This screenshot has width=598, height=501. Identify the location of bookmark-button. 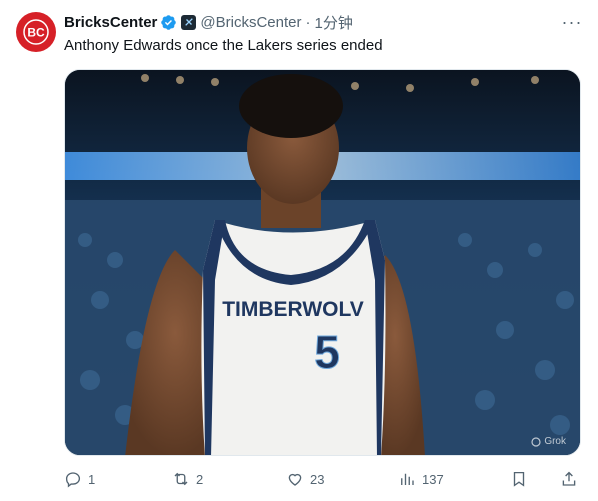
(519, 479).